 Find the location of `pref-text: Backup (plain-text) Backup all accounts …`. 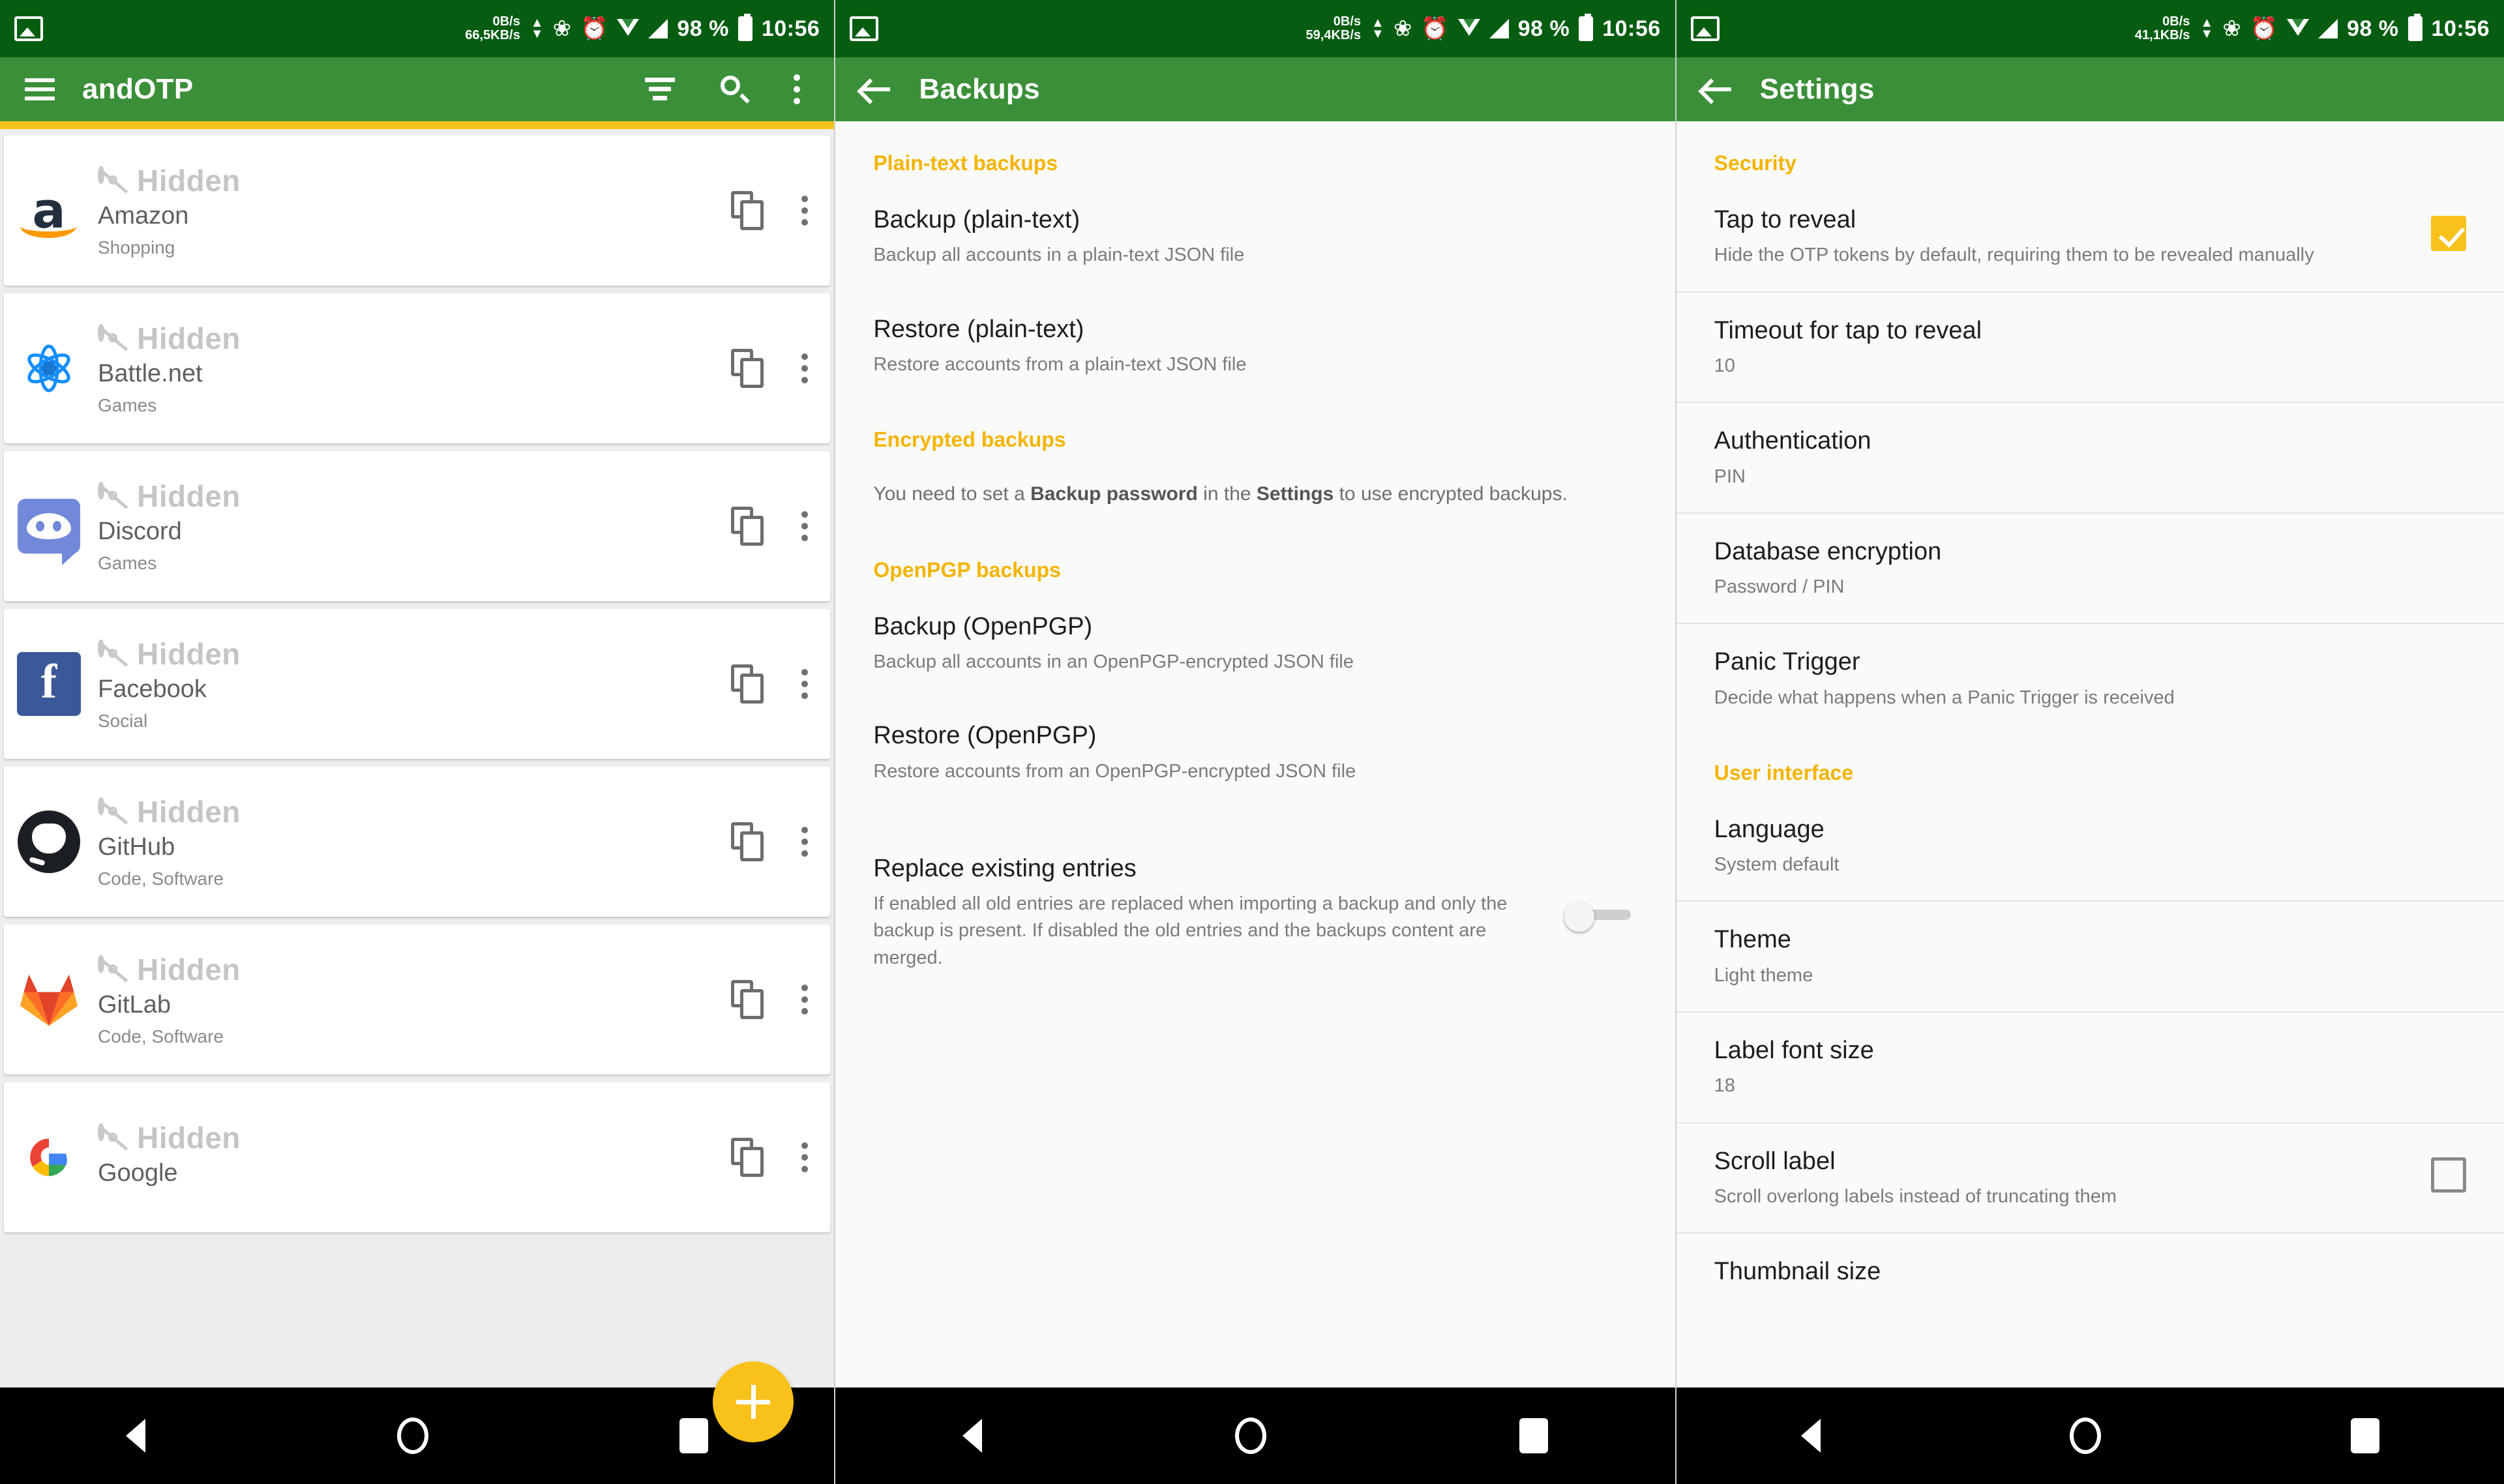

pref-text: Backup (plain-text) Backup all accounts … is located at coordinates (1255, 236).